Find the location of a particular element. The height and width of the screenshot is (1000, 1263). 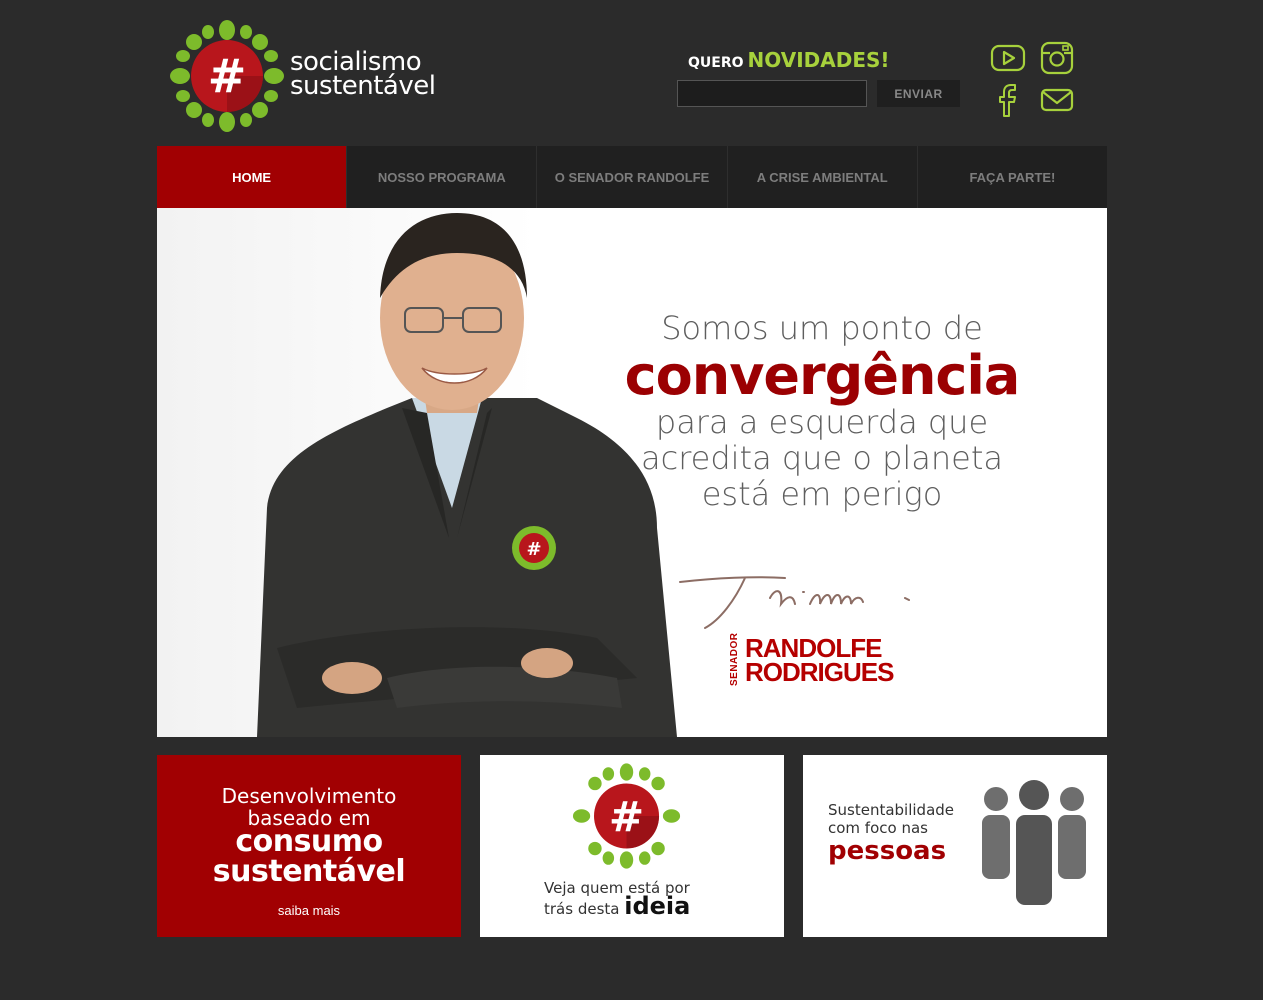

youtube-link is located at coordinates (1008, 58).